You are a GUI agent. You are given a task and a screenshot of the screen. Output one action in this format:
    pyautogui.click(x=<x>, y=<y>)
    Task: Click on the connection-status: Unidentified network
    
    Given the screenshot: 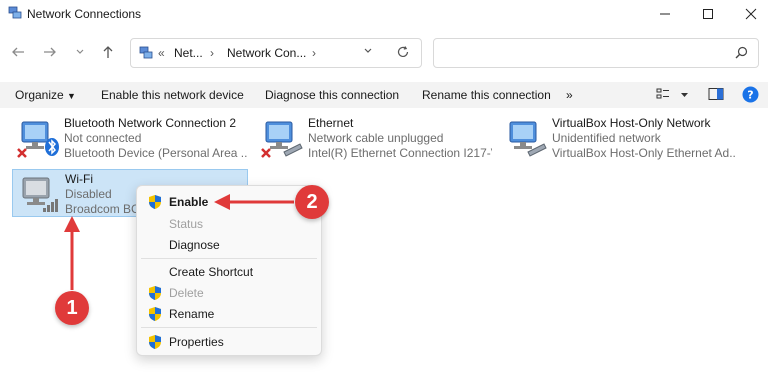 What is the action you would take?
    pyautogui.click(x=606, y=138)
    